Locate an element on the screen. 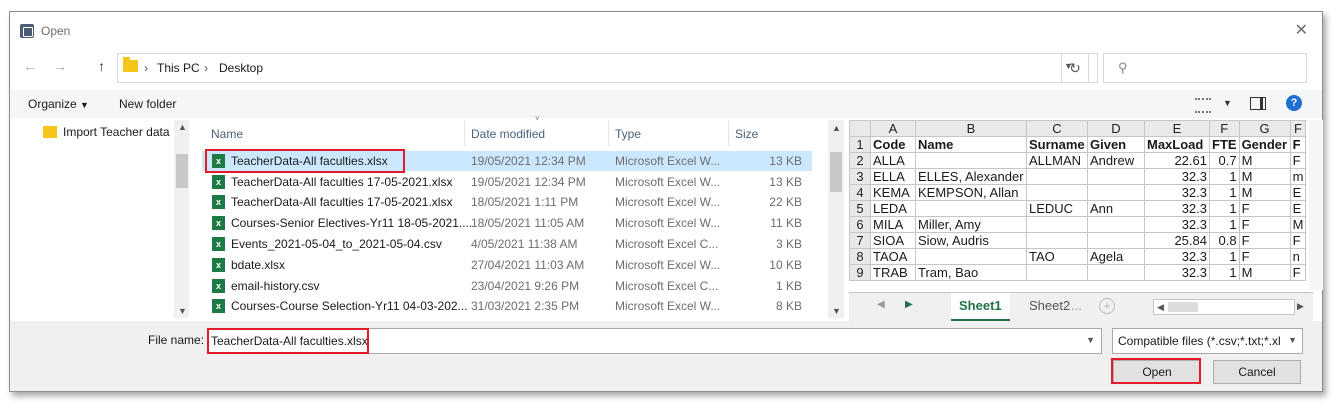  cancel-button: Cancel is located at coordinates (1257, 372).